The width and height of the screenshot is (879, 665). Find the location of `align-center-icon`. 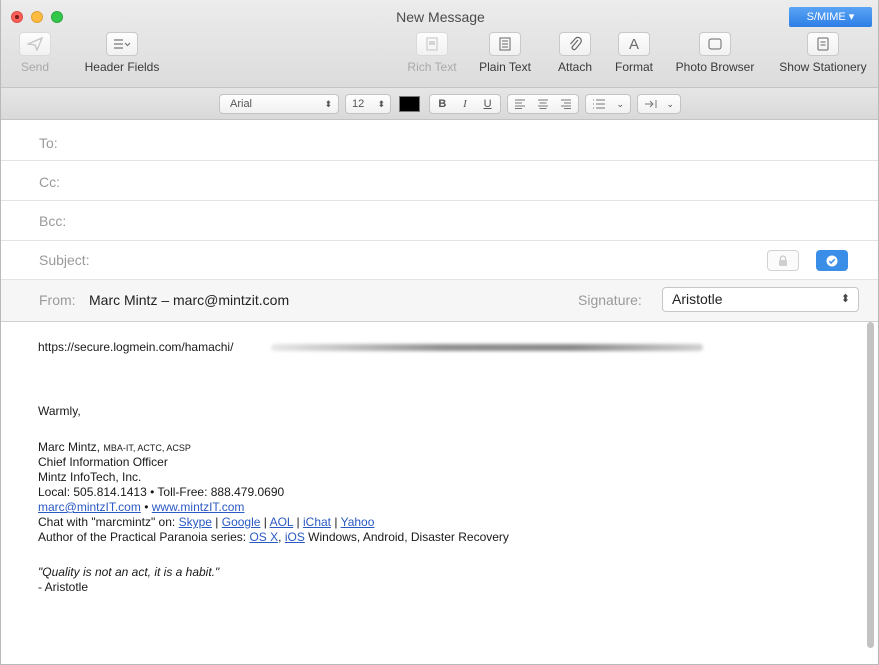

align-center-icon is located at coordinates (543, 104).